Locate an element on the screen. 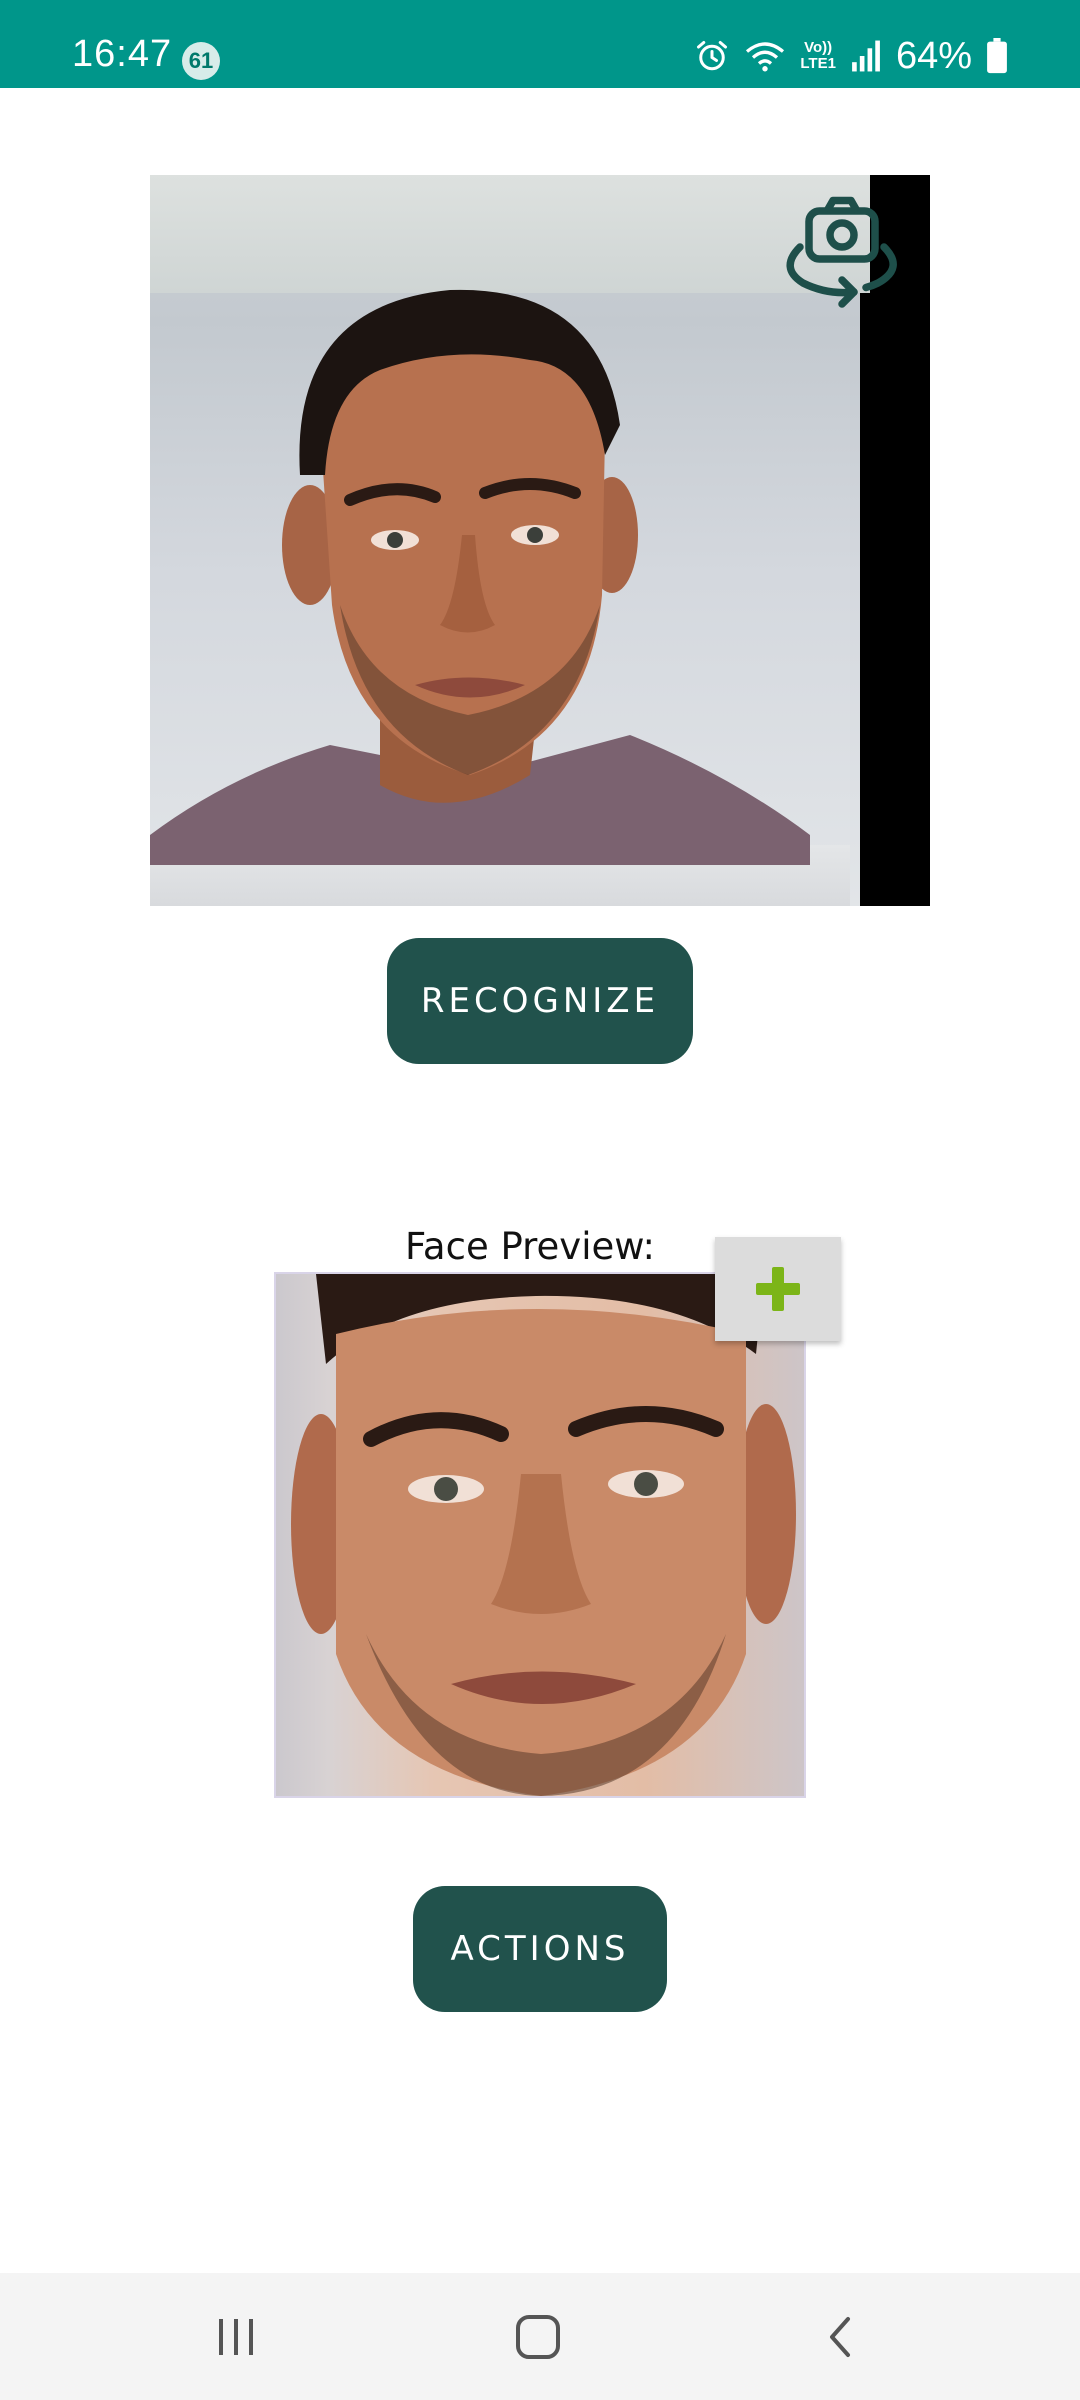  volte-lte-indicator: Vo)) LTE1 is located at coordinates (818, 56).